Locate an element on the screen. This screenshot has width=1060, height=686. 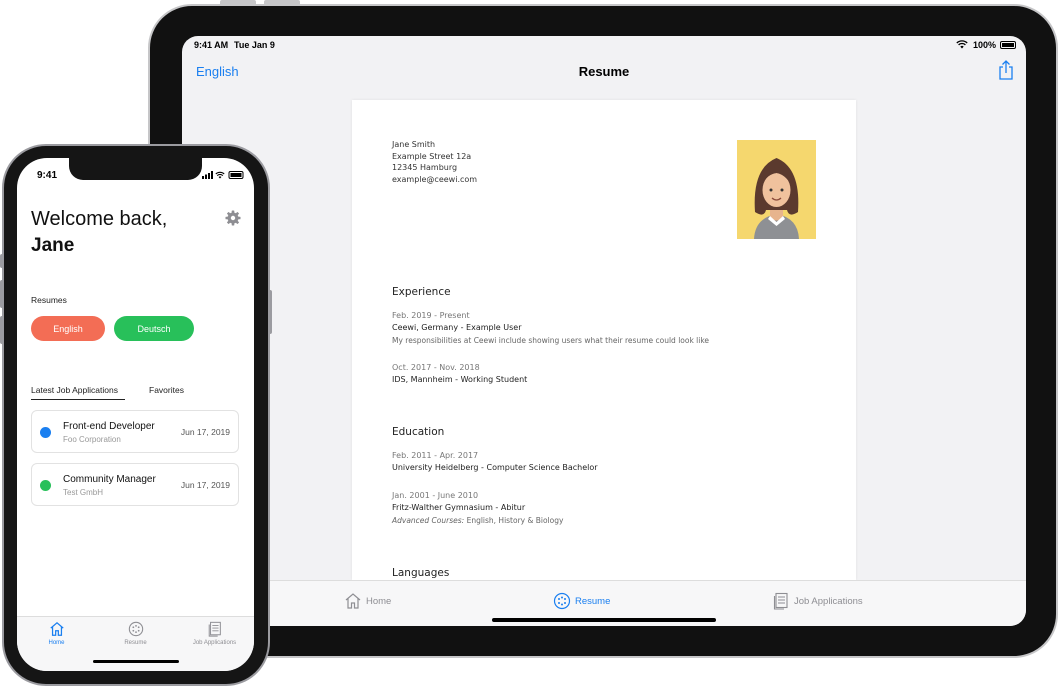
tab-favorites: Favorites is located at coordinates (166, 390).